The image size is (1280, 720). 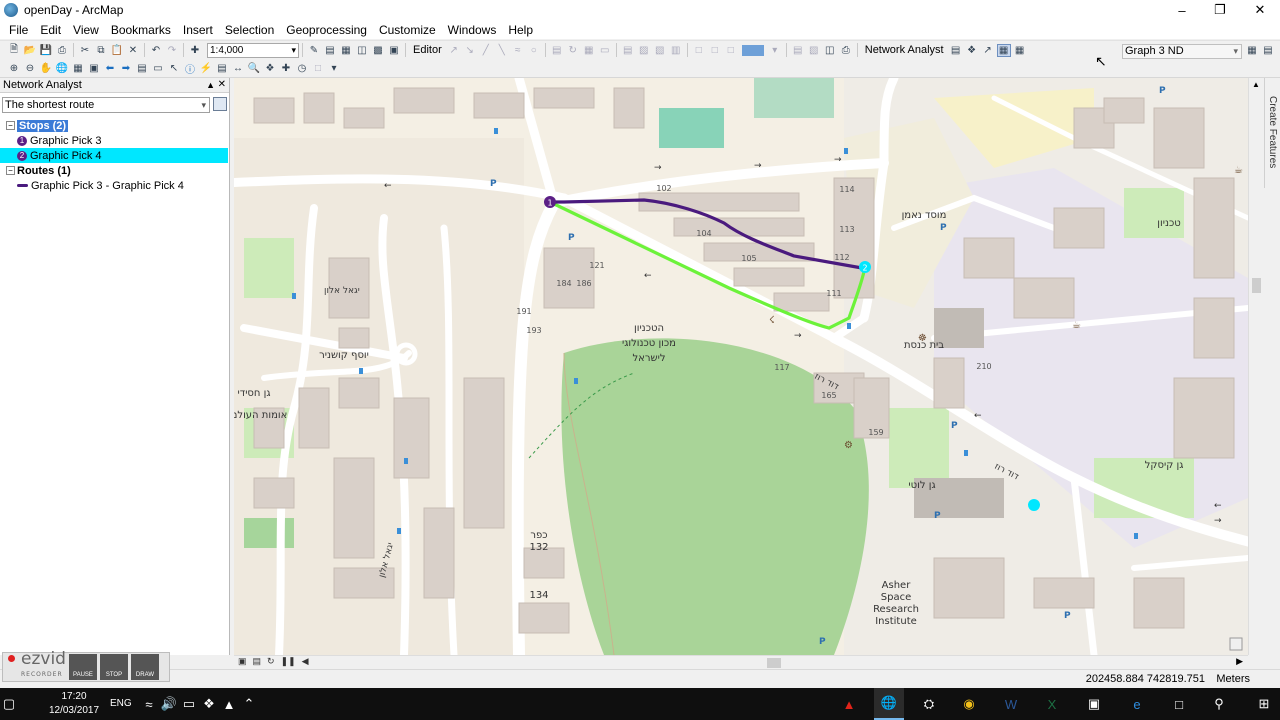 What do you see at coordinates (407, 30) in the screenshot?
I see `menu-customize: Customize` at bounding box center [407, 30].